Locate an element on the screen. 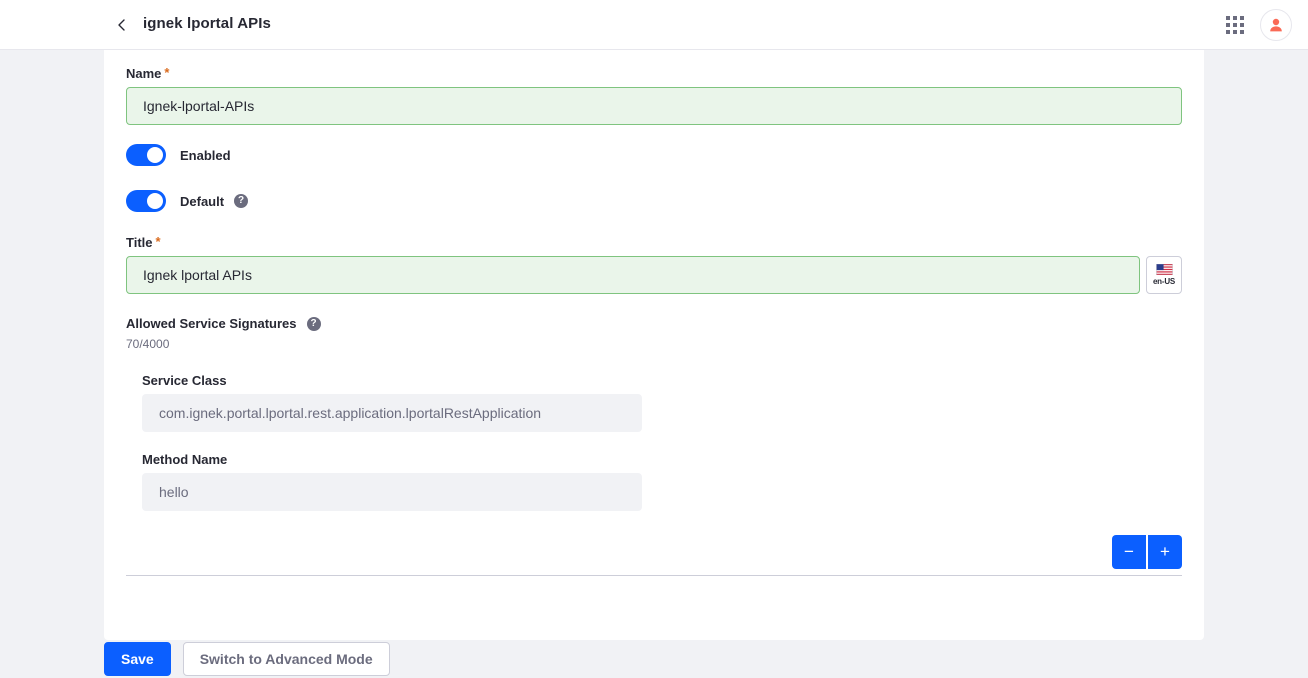  chevron-left-icon is located at coordinates (121, 25).